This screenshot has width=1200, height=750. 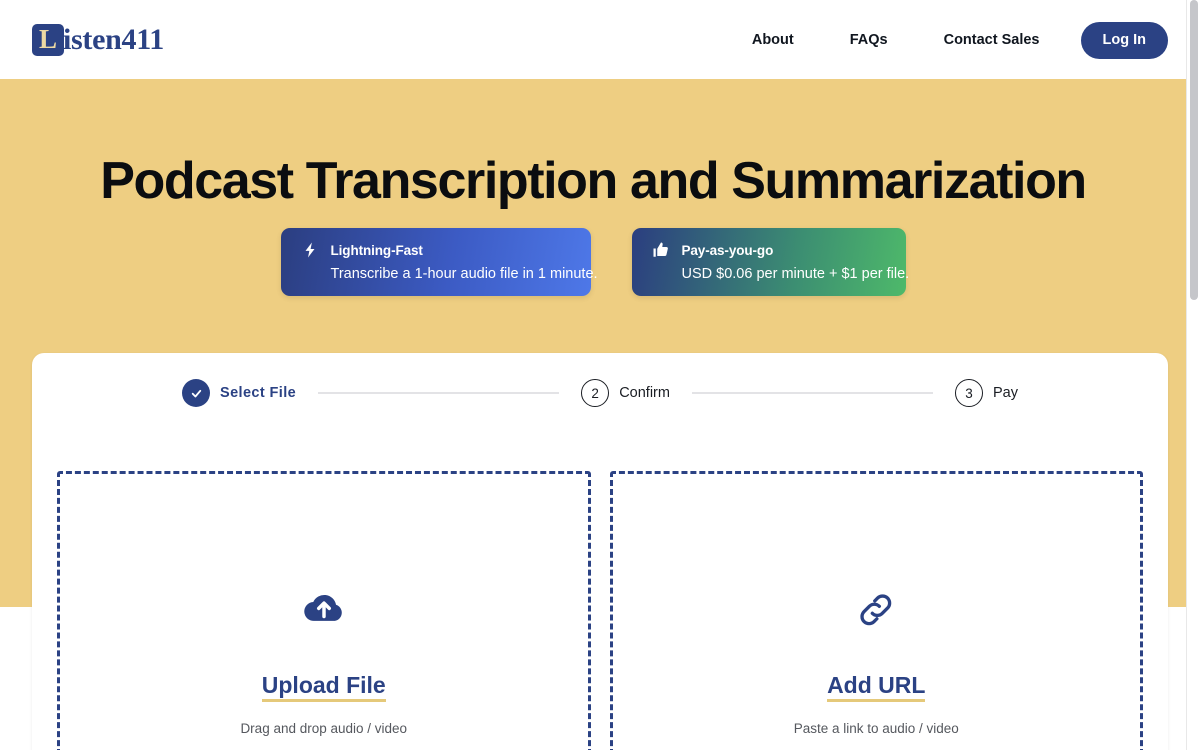 I want to click on logo-text: isten411, so click(x=113, y=39).